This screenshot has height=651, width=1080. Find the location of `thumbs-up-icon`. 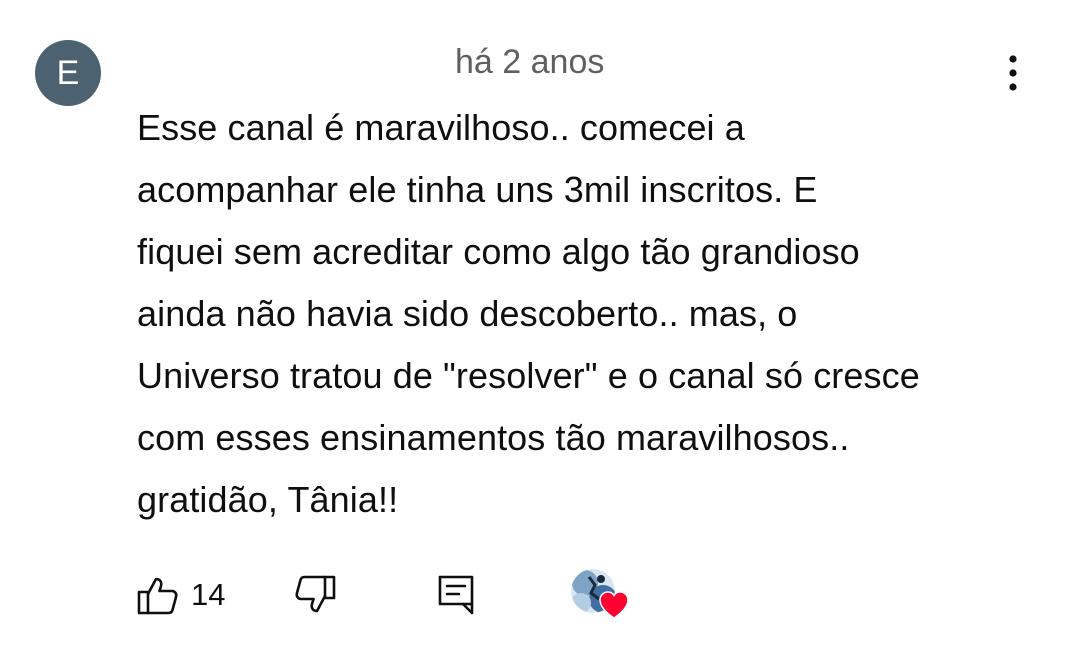

thumbs-up-icon is located at coordinates (157, 596).